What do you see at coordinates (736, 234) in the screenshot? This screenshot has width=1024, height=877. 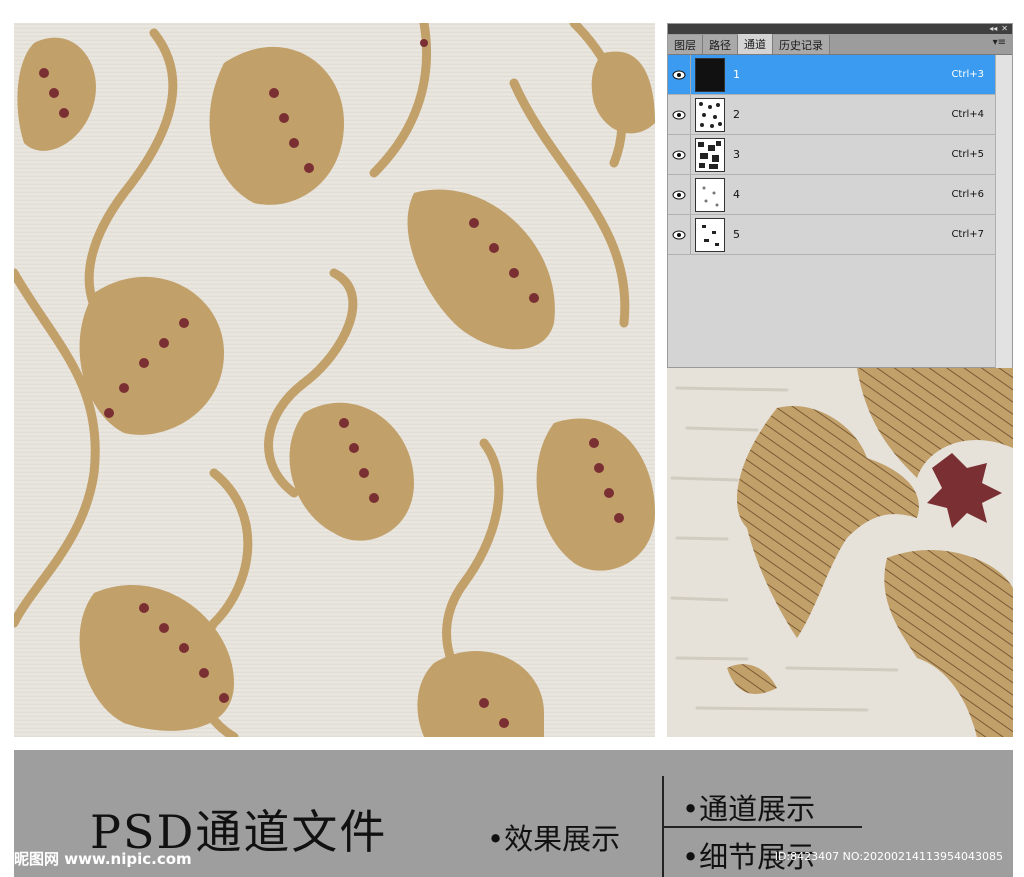 I see `channel-name: 5` at bounding box center [736, 234].